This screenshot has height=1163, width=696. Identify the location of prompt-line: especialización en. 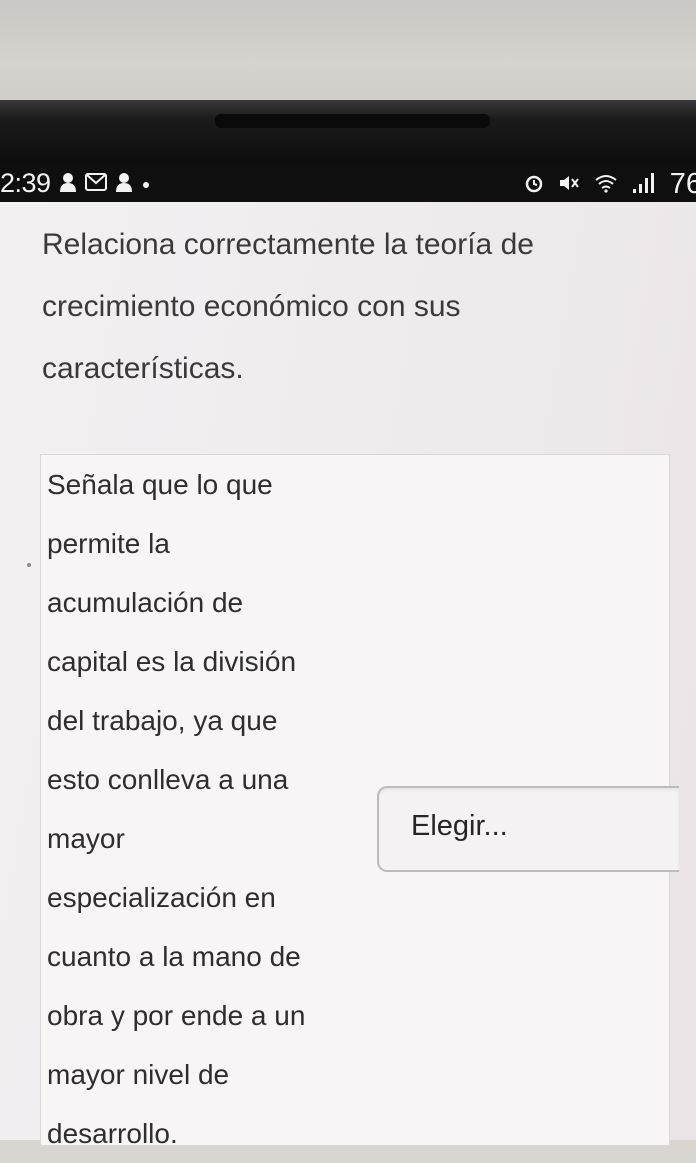
(161, 897).